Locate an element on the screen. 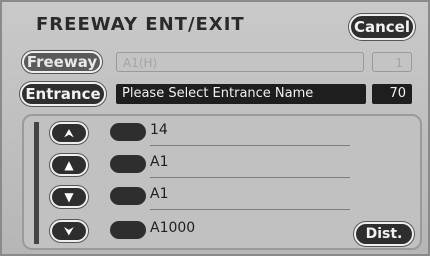 The width and height of the screenshot is (430, 256). scroll-down-button: ▼ is located at coordinates (69, 197).